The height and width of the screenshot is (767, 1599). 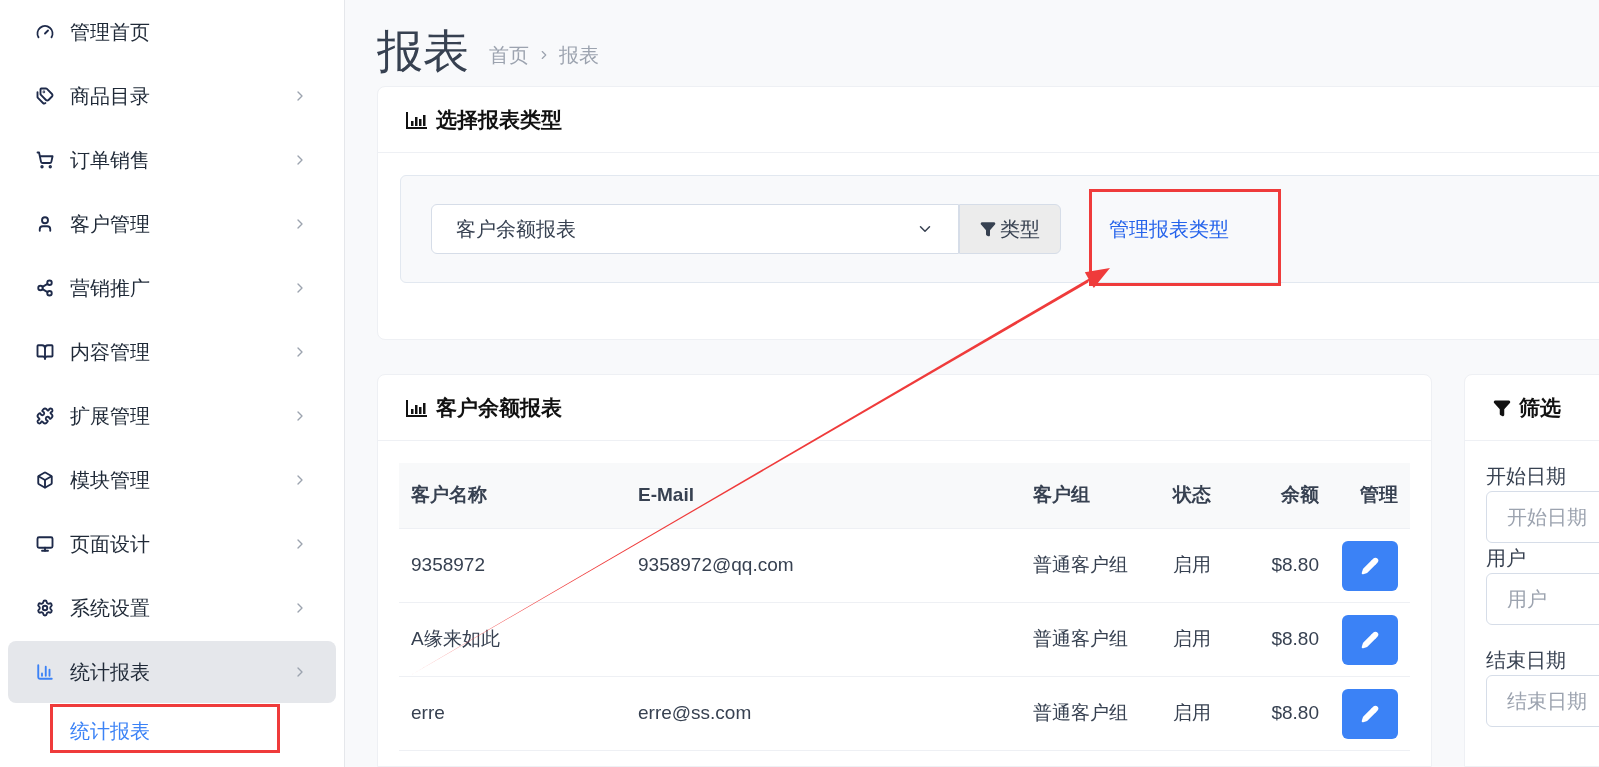 What do you see at coordinates (1542, 599) in the screenshot?
I see `filter-input: 用户` at bounding box center [1542, 599].